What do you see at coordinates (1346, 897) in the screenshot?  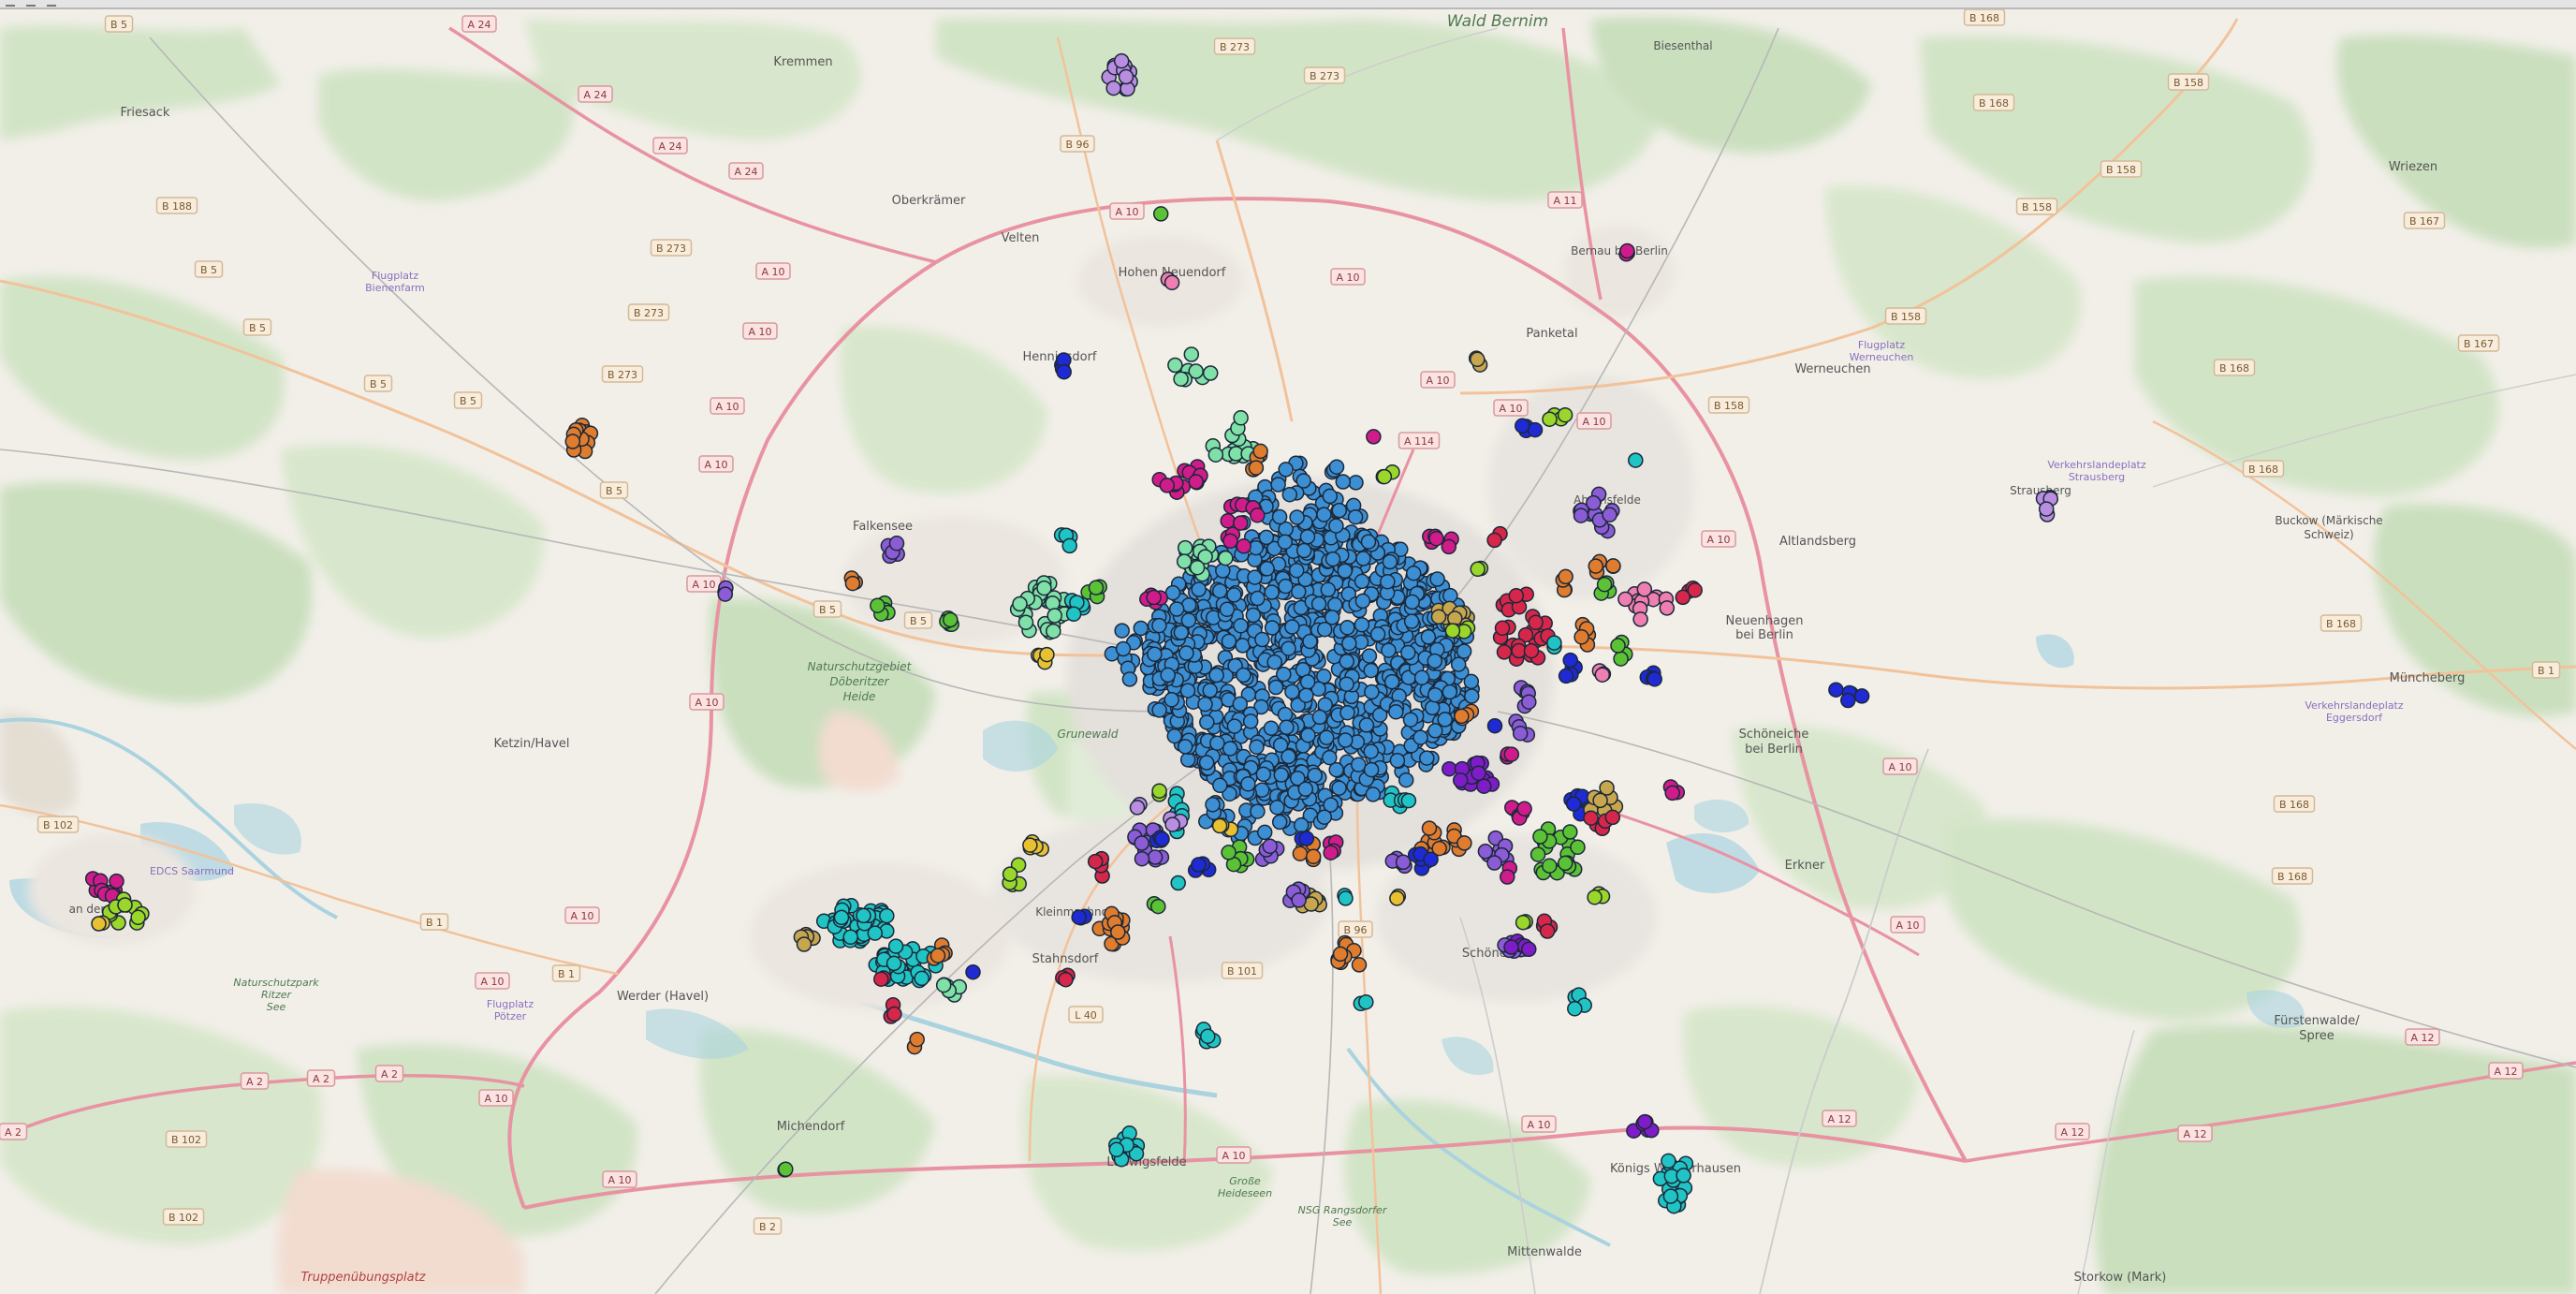 I see `cluster-teal` at bounding box center [1346, 897].